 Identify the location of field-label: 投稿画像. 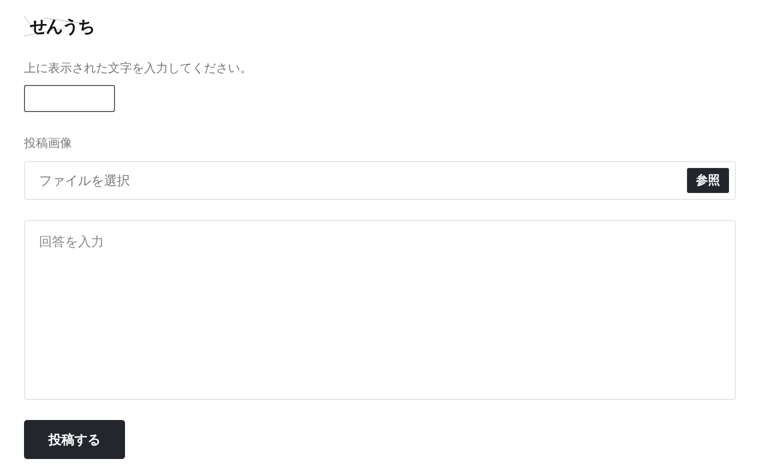
(48, 143).